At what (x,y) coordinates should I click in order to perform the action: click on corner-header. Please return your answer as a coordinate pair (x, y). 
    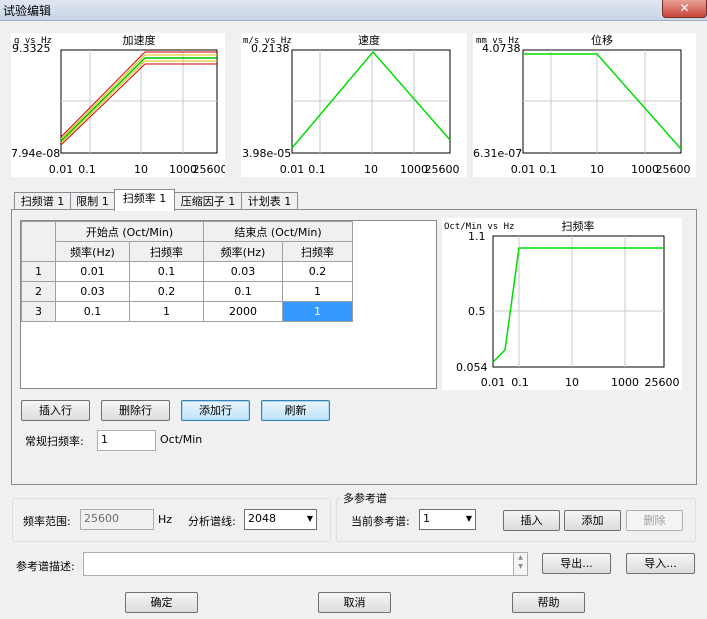
    Looking at the image, I should click on (38, 241).